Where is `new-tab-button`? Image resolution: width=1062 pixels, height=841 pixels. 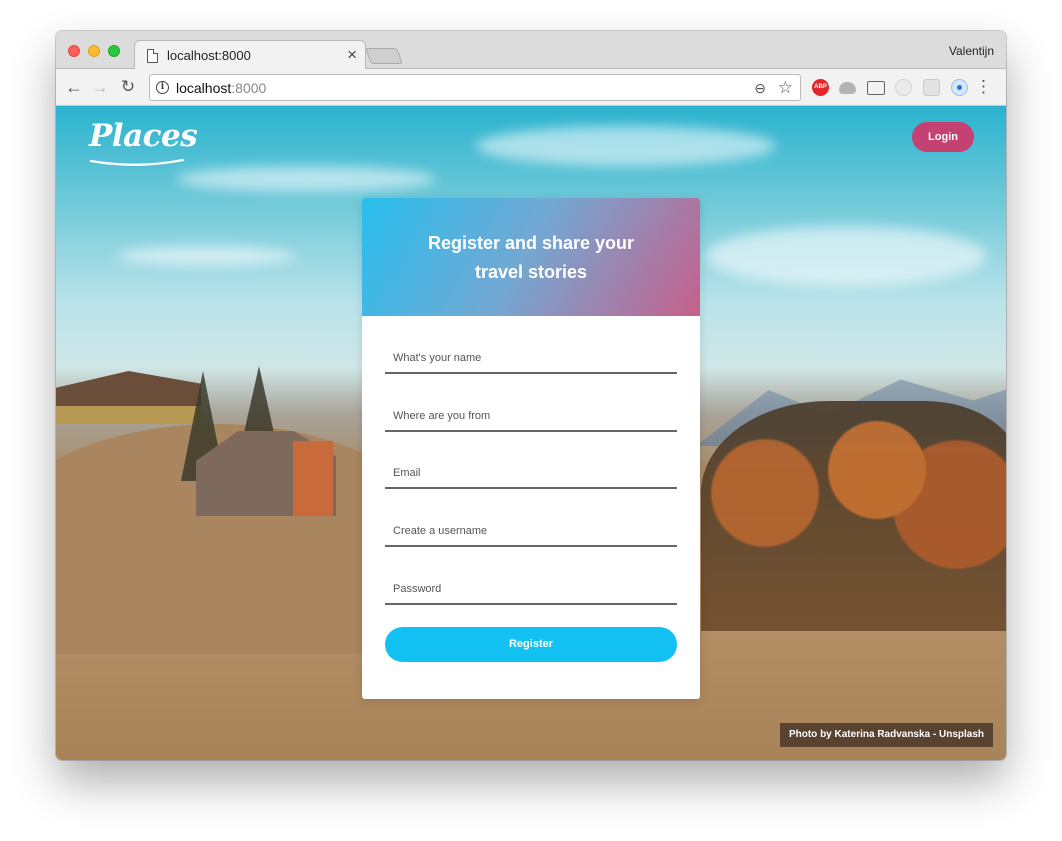 new-tab-button is located at coordinates (384, 56).